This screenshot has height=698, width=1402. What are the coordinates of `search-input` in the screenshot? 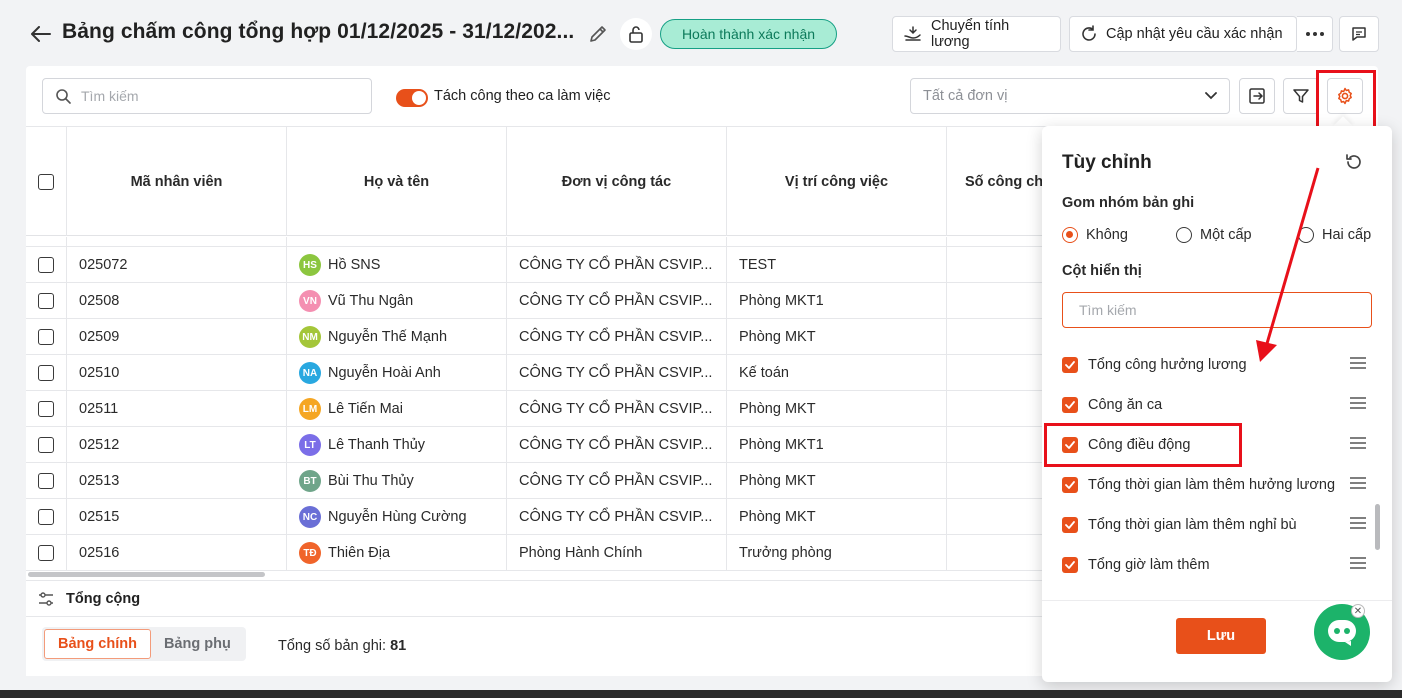 It's located at (211, 96).